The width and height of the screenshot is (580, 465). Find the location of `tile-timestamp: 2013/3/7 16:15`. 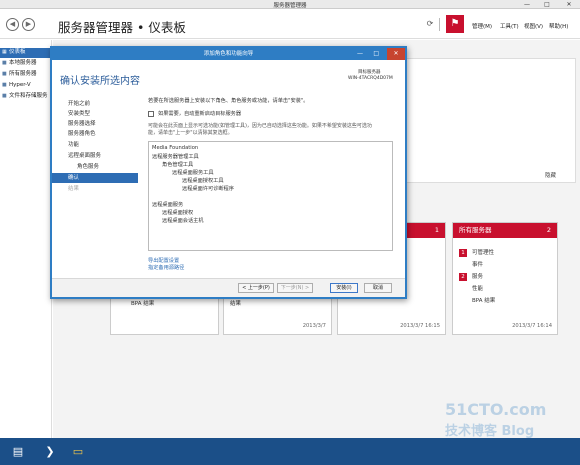

tile-timestamp: 2013/3/7 16:15 is located at coordinates (420, 326).